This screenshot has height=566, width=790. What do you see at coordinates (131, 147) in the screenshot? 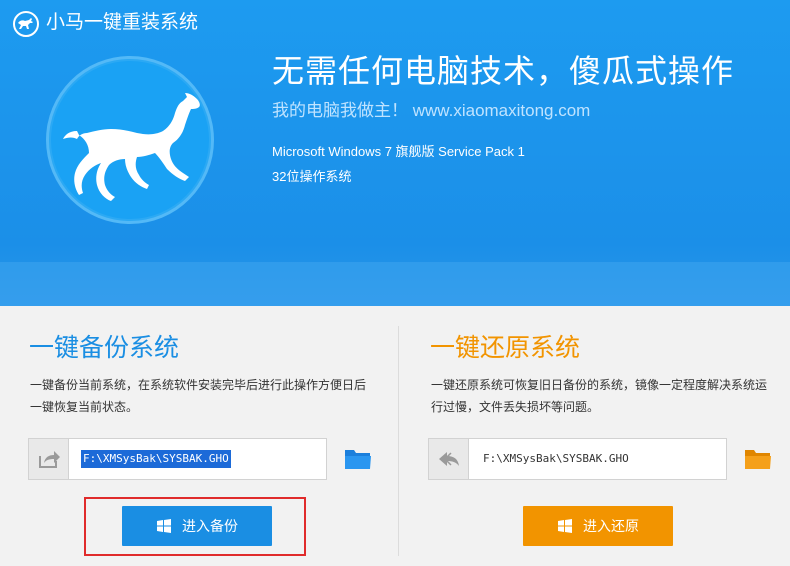
I see `running-horse-icon` at bounding box center [131, 147].